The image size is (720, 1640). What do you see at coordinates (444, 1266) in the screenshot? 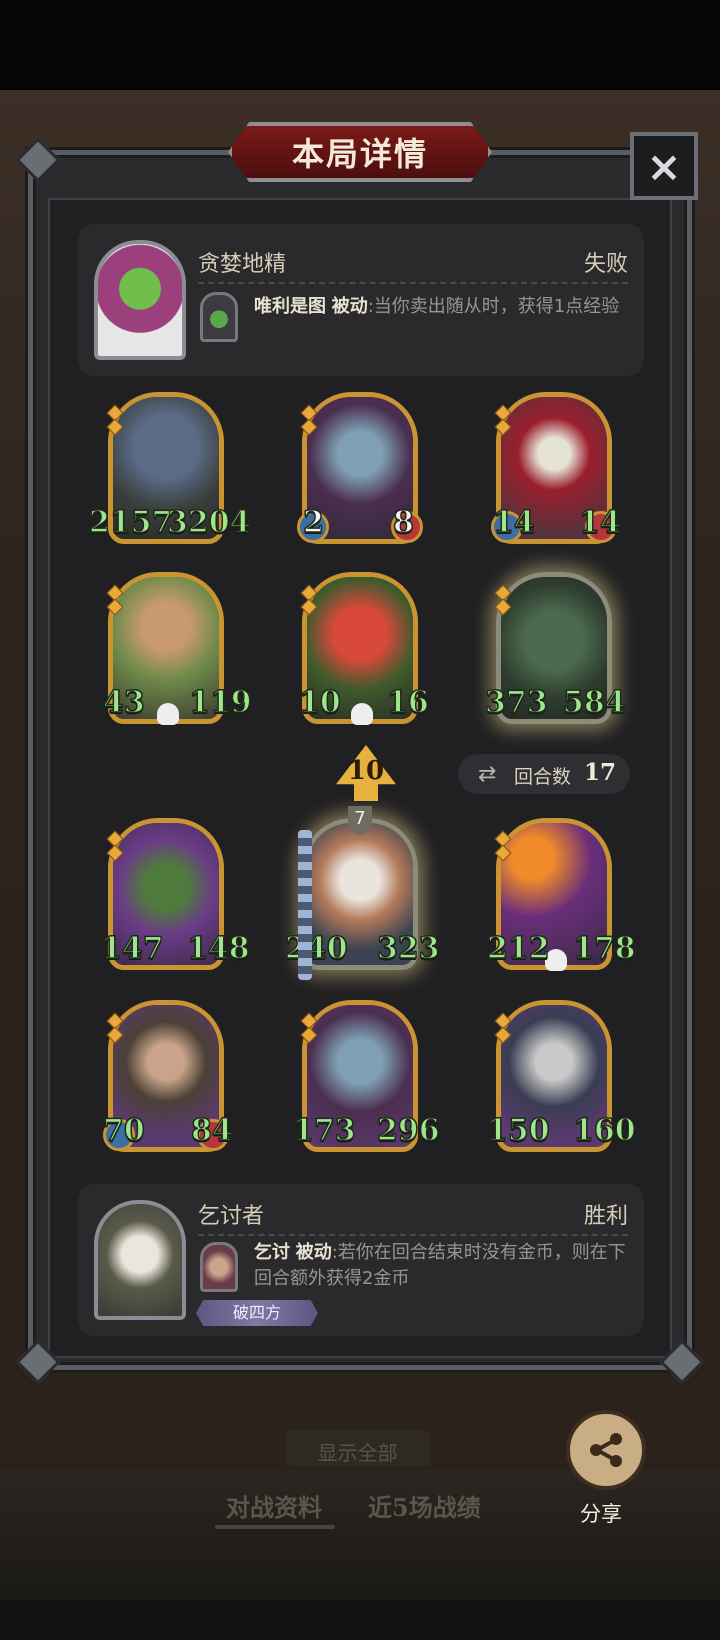
I see `player-skill-description: 乞讨 被动:若你在回合结束时没有金币，则在下回合额外获得2金币` at bounding box center [444, 1266].